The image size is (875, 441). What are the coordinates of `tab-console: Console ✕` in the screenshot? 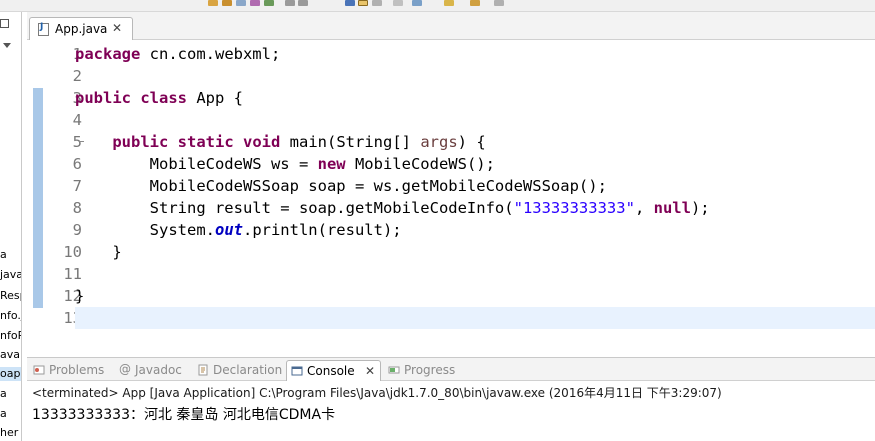 It's located at (333, 370).